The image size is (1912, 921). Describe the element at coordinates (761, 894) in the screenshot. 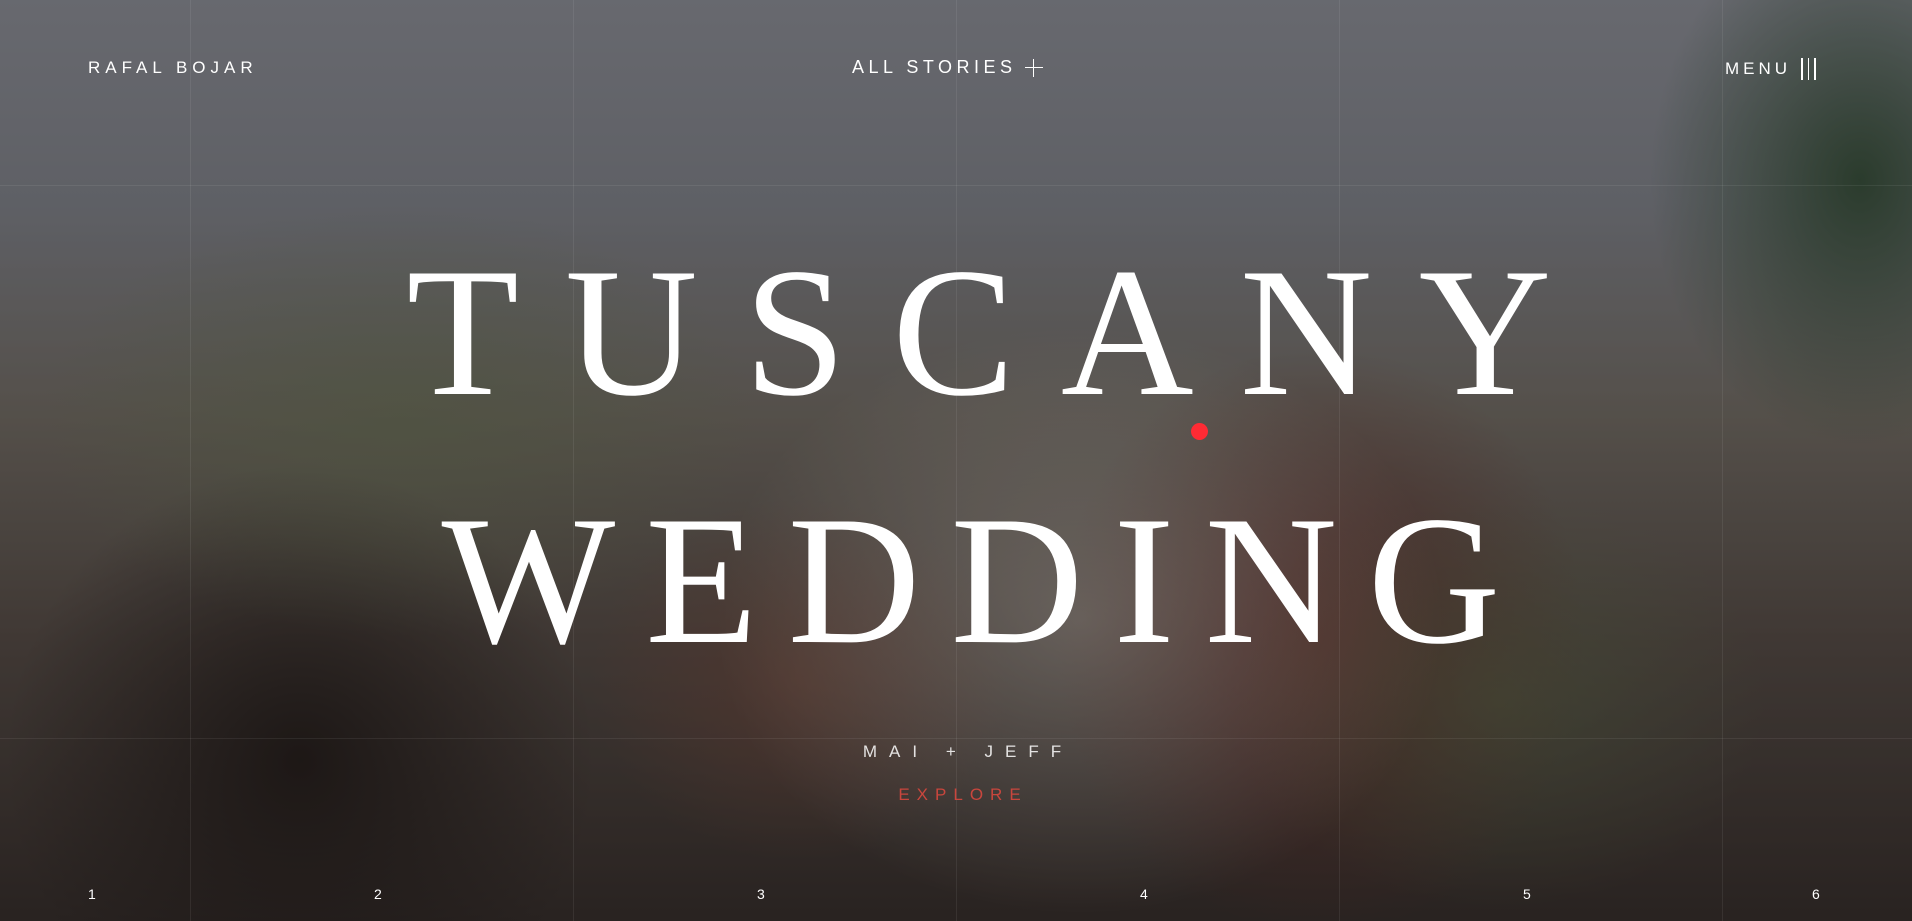

I see `slide-number-3: 3` at that location.